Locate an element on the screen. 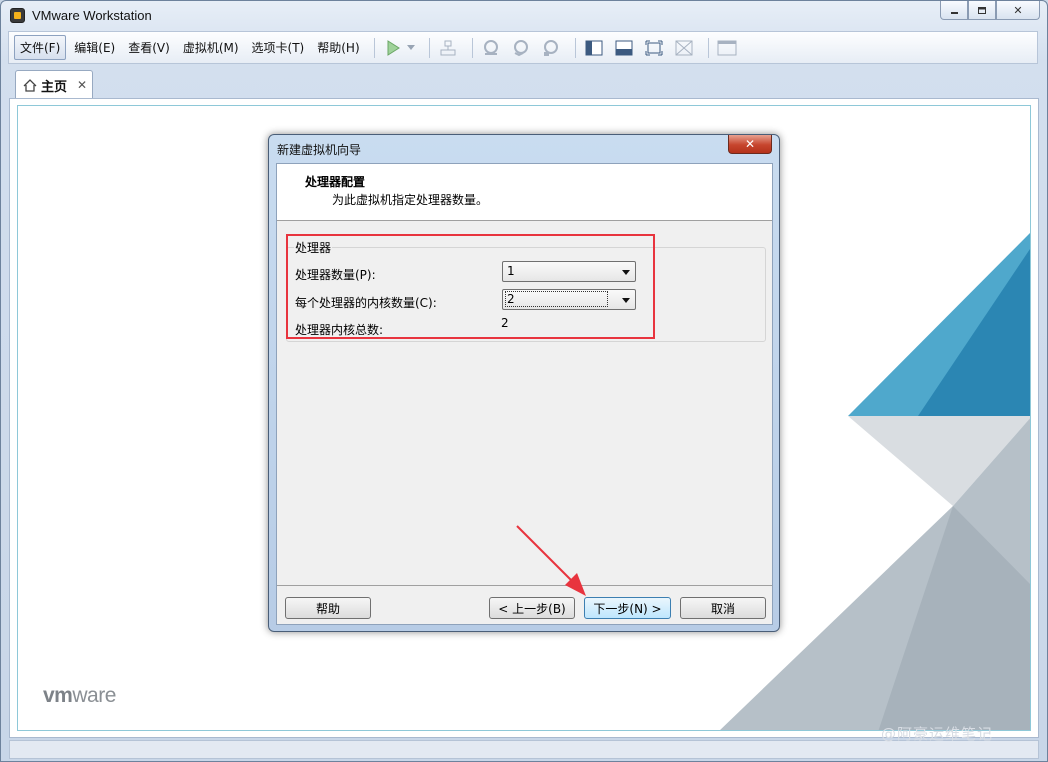  vmware-logo: vmware is located at coordinates (79, 695).